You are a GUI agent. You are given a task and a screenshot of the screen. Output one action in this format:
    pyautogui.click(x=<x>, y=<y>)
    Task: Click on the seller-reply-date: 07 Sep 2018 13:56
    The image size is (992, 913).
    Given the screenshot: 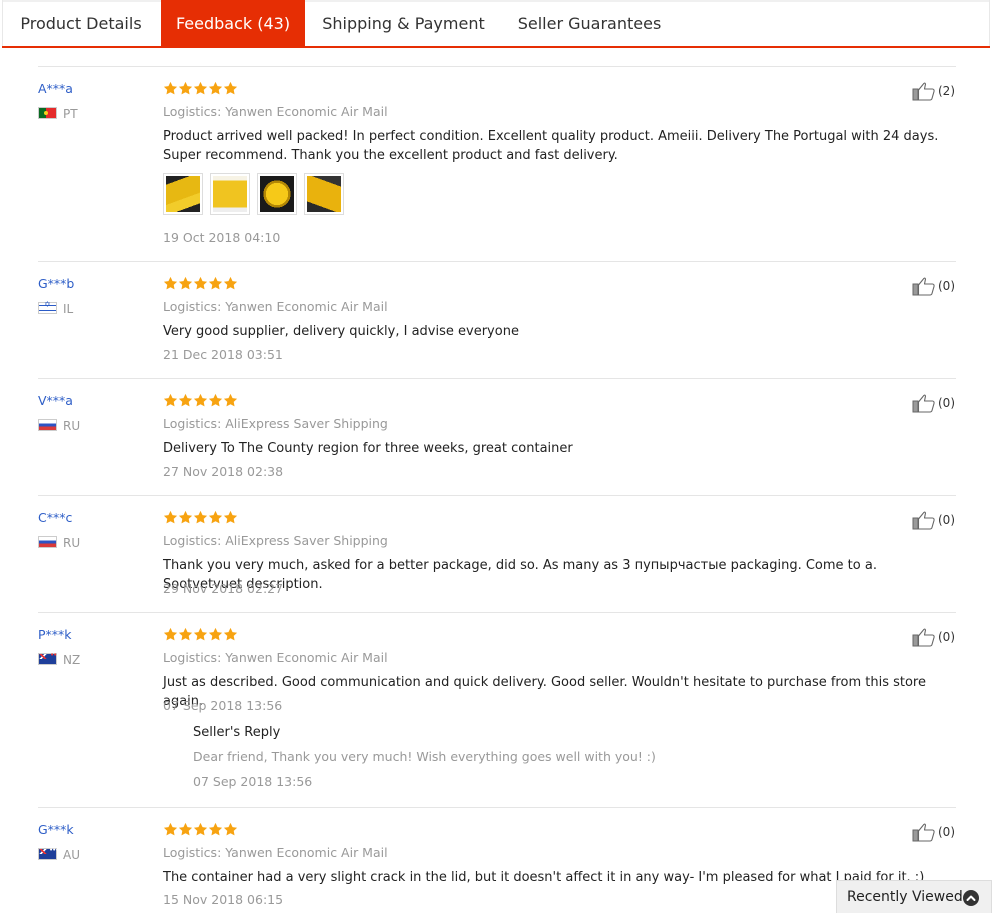 What is the action you would take?
    pyautogui.click(x=253, y=781)
    